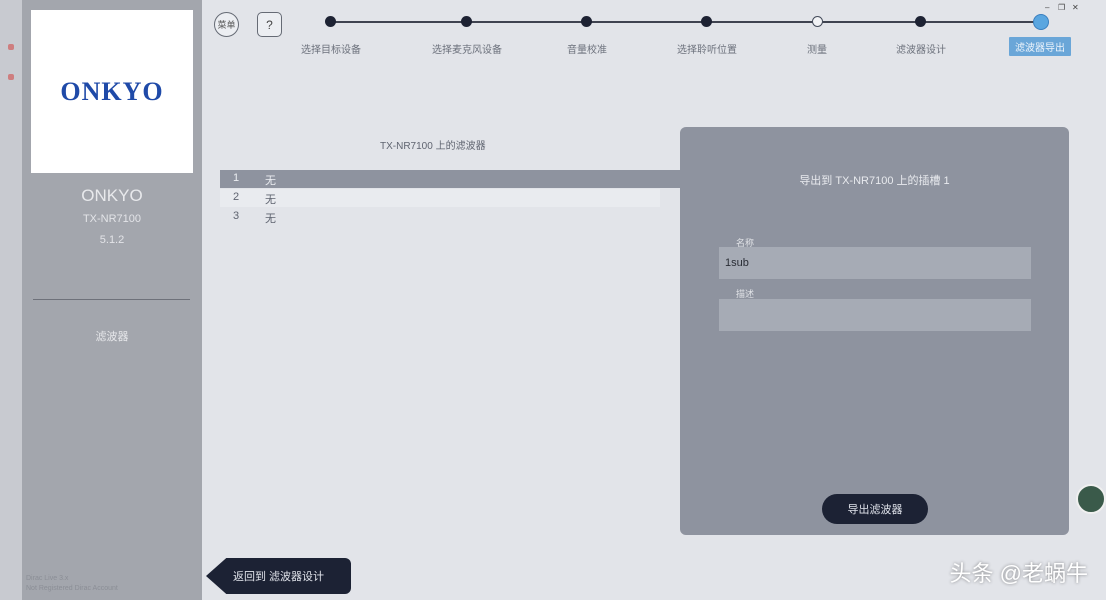 This screenshot has width=1106, height=600. What do you see at coordinates (1041, 22) in the screenshot?
I see `step-node-current` at bounding box center [1041, 22].